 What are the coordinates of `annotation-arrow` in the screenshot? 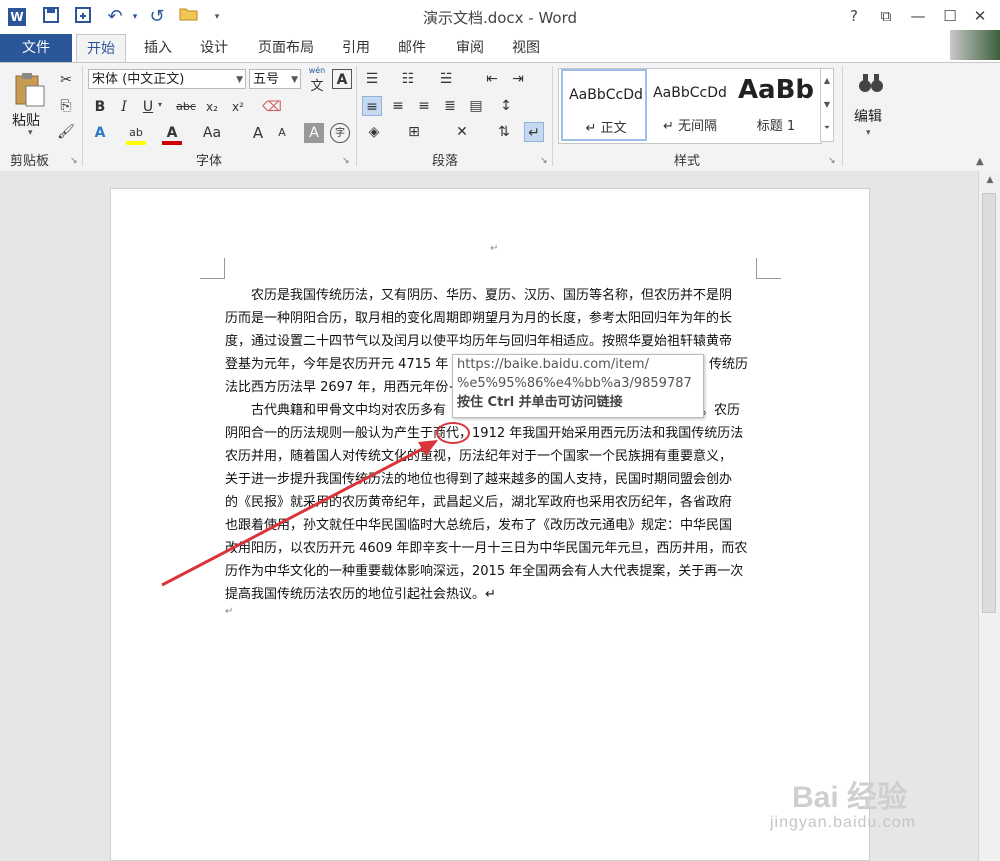 It's located at (299, 513).